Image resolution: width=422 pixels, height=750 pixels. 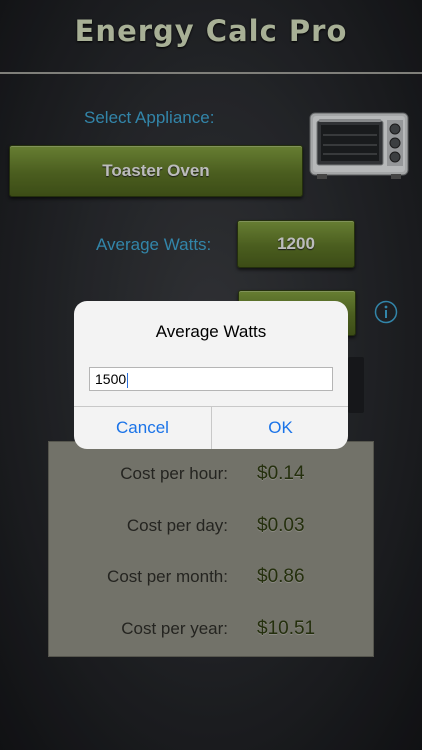 I want to click on average-watts-dialog: Average Watts 1500 Cancel OK, so click(x=211, y=375).